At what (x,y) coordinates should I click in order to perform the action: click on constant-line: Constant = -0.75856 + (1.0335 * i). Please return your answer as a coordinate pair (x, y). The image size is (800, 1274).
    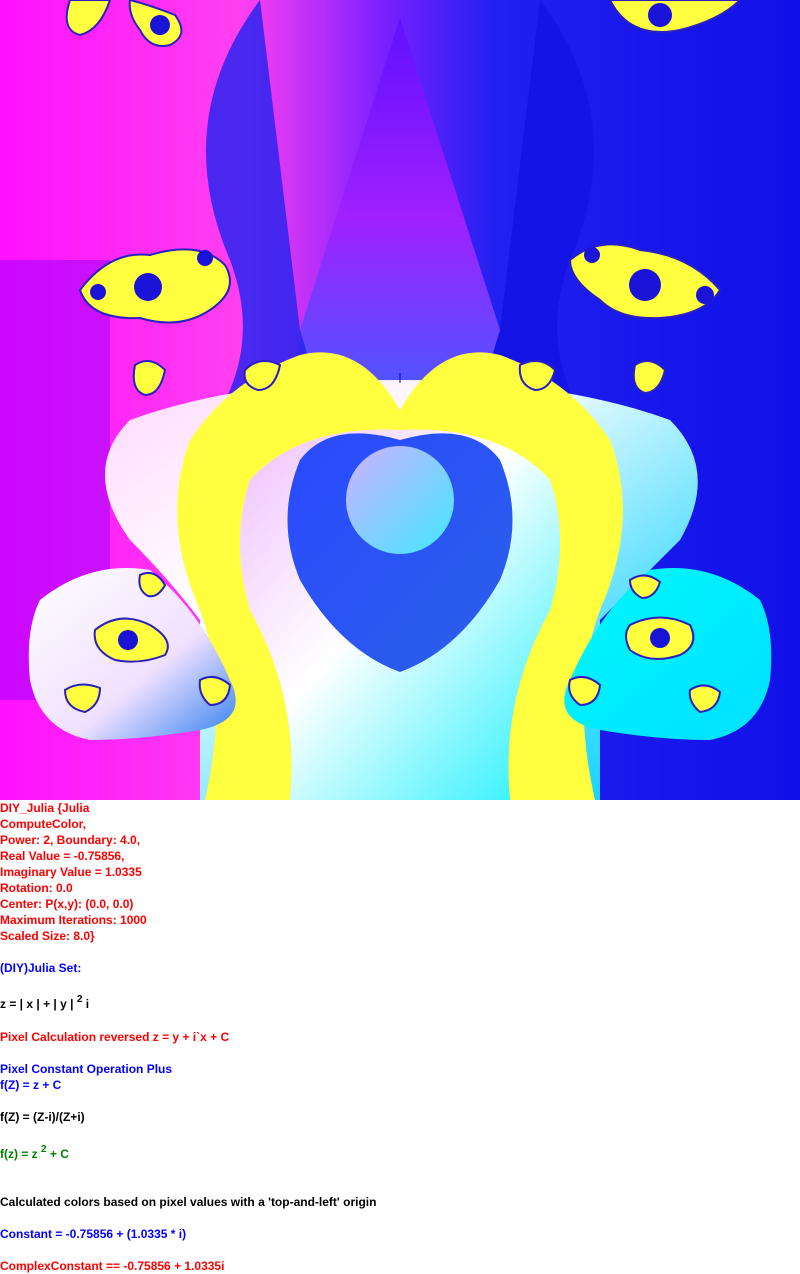
    Looking at the image, I should click on (93, 1234).